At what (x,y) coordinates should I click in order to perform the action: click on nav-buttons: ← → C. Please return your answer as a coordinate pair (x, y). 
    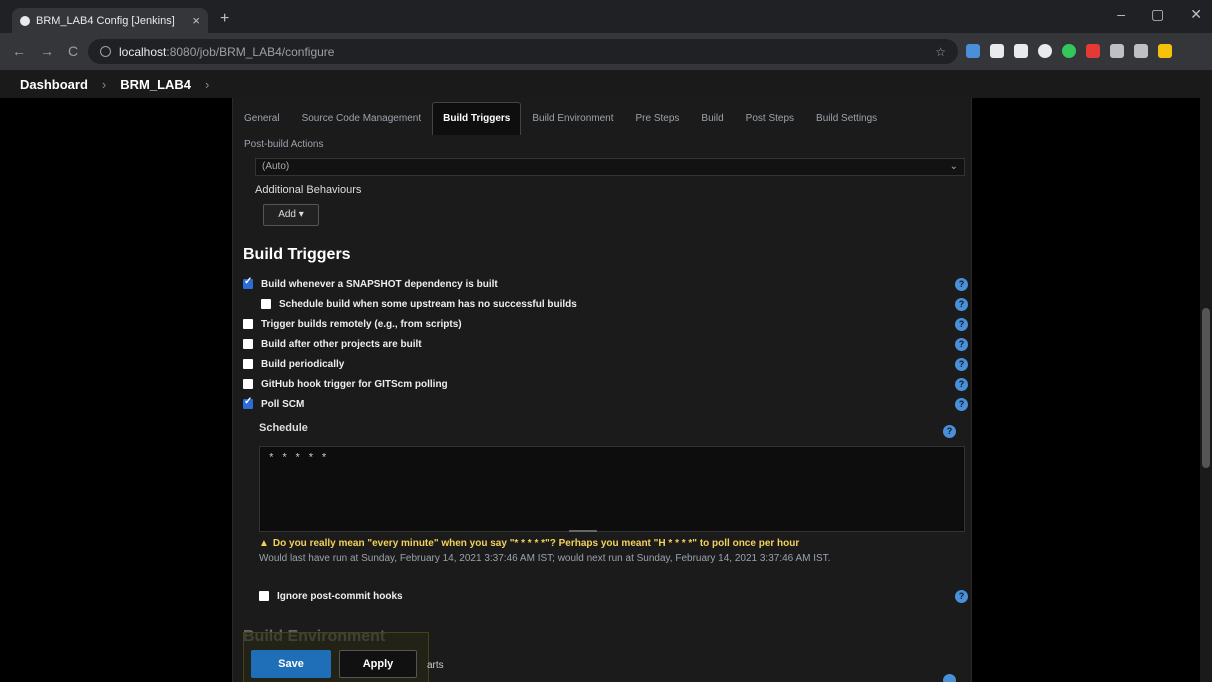
    Looking at the image, I should click on (45, 51).